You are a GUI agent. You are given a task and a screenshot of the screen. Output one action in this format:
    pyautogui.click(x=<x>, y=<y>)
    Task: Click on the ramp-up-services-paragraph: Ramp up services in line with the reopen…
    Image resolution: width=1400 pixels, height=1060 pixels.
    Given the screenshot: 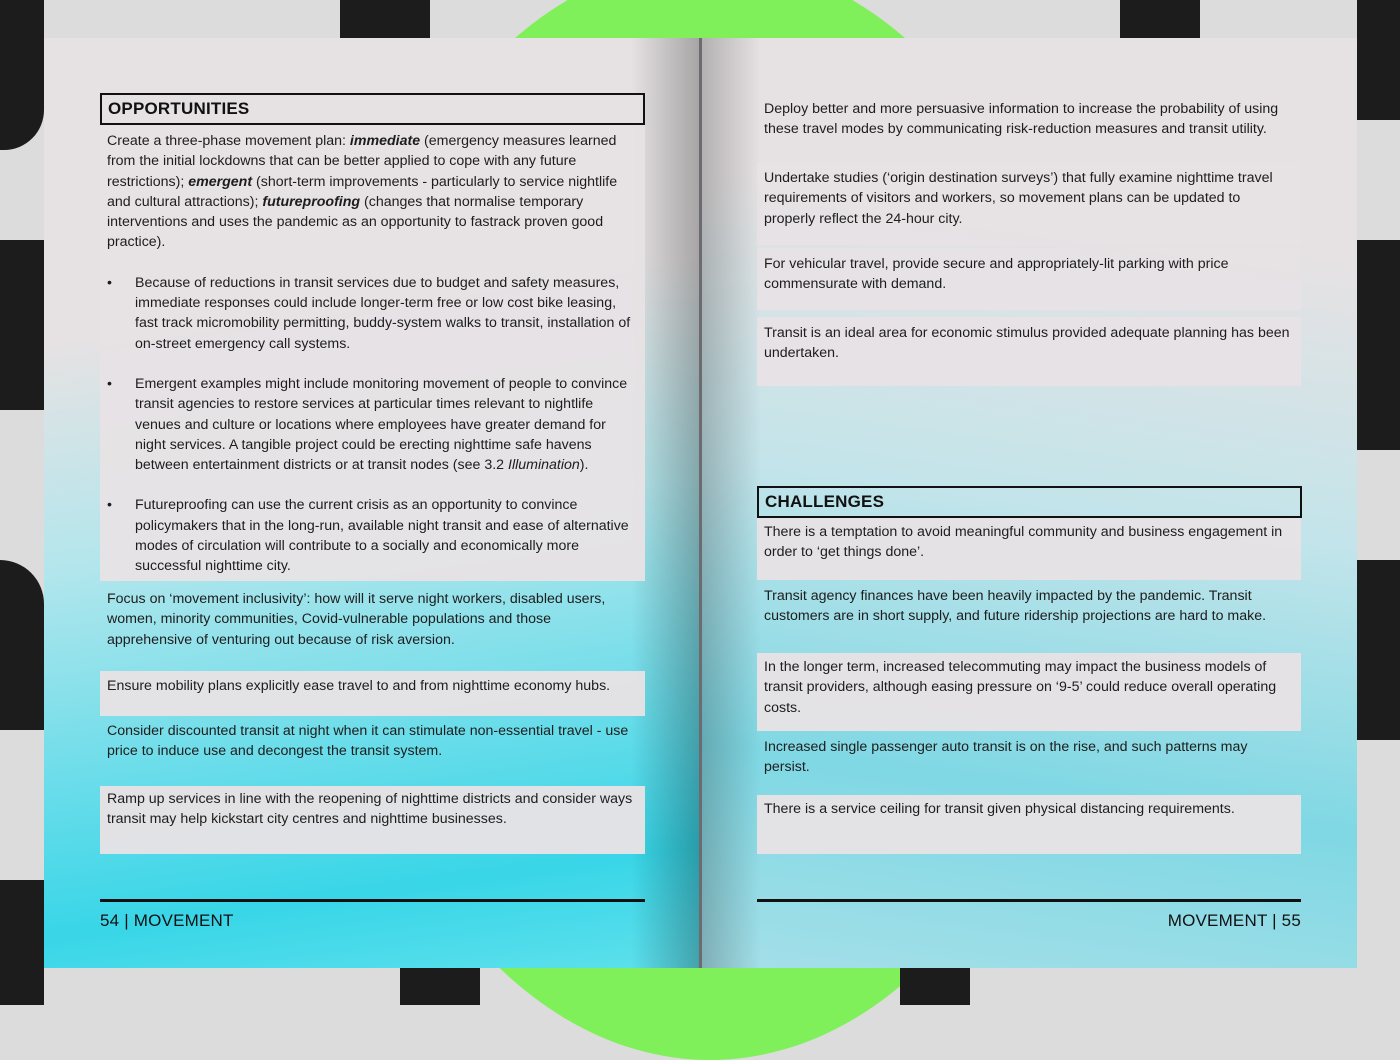 What is the action you would take?
    pyautogui.click(x=372, y=820)
    